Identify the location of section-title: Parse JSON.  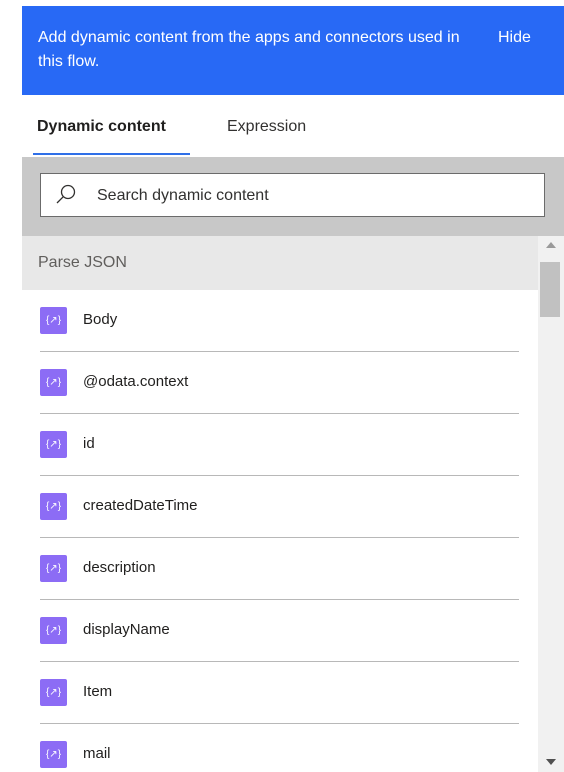
(82, 262).